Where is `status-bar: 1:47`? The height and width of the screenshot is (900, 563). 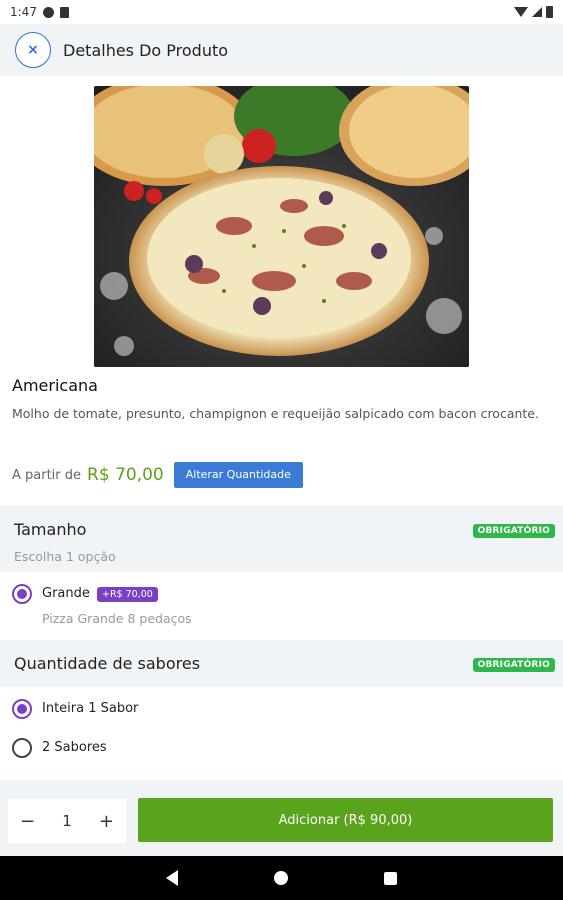 status-bar: 1:47 is located at coordinates (281, 12).